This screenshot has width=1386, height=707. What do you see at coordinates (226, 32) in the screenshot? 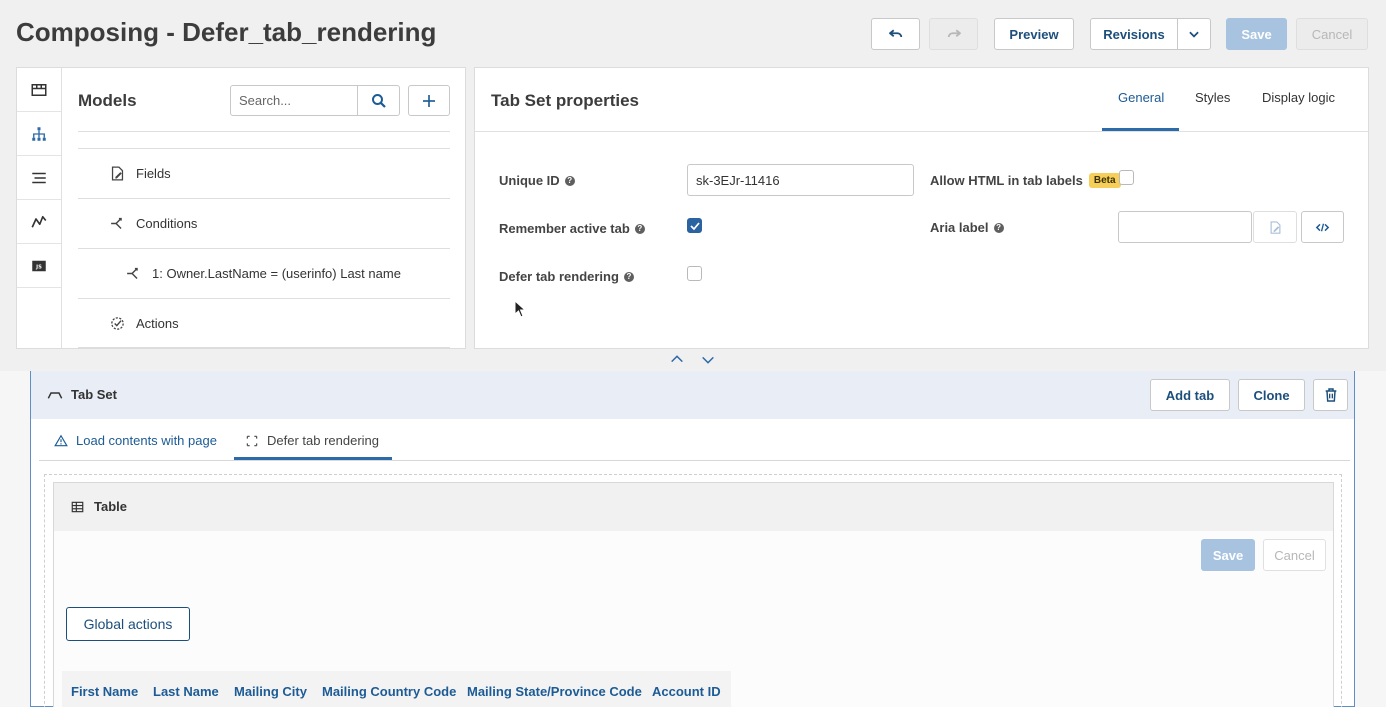
I see `page-title: Composing - Defer_tab_rendering` at bounding box center [226, 32].